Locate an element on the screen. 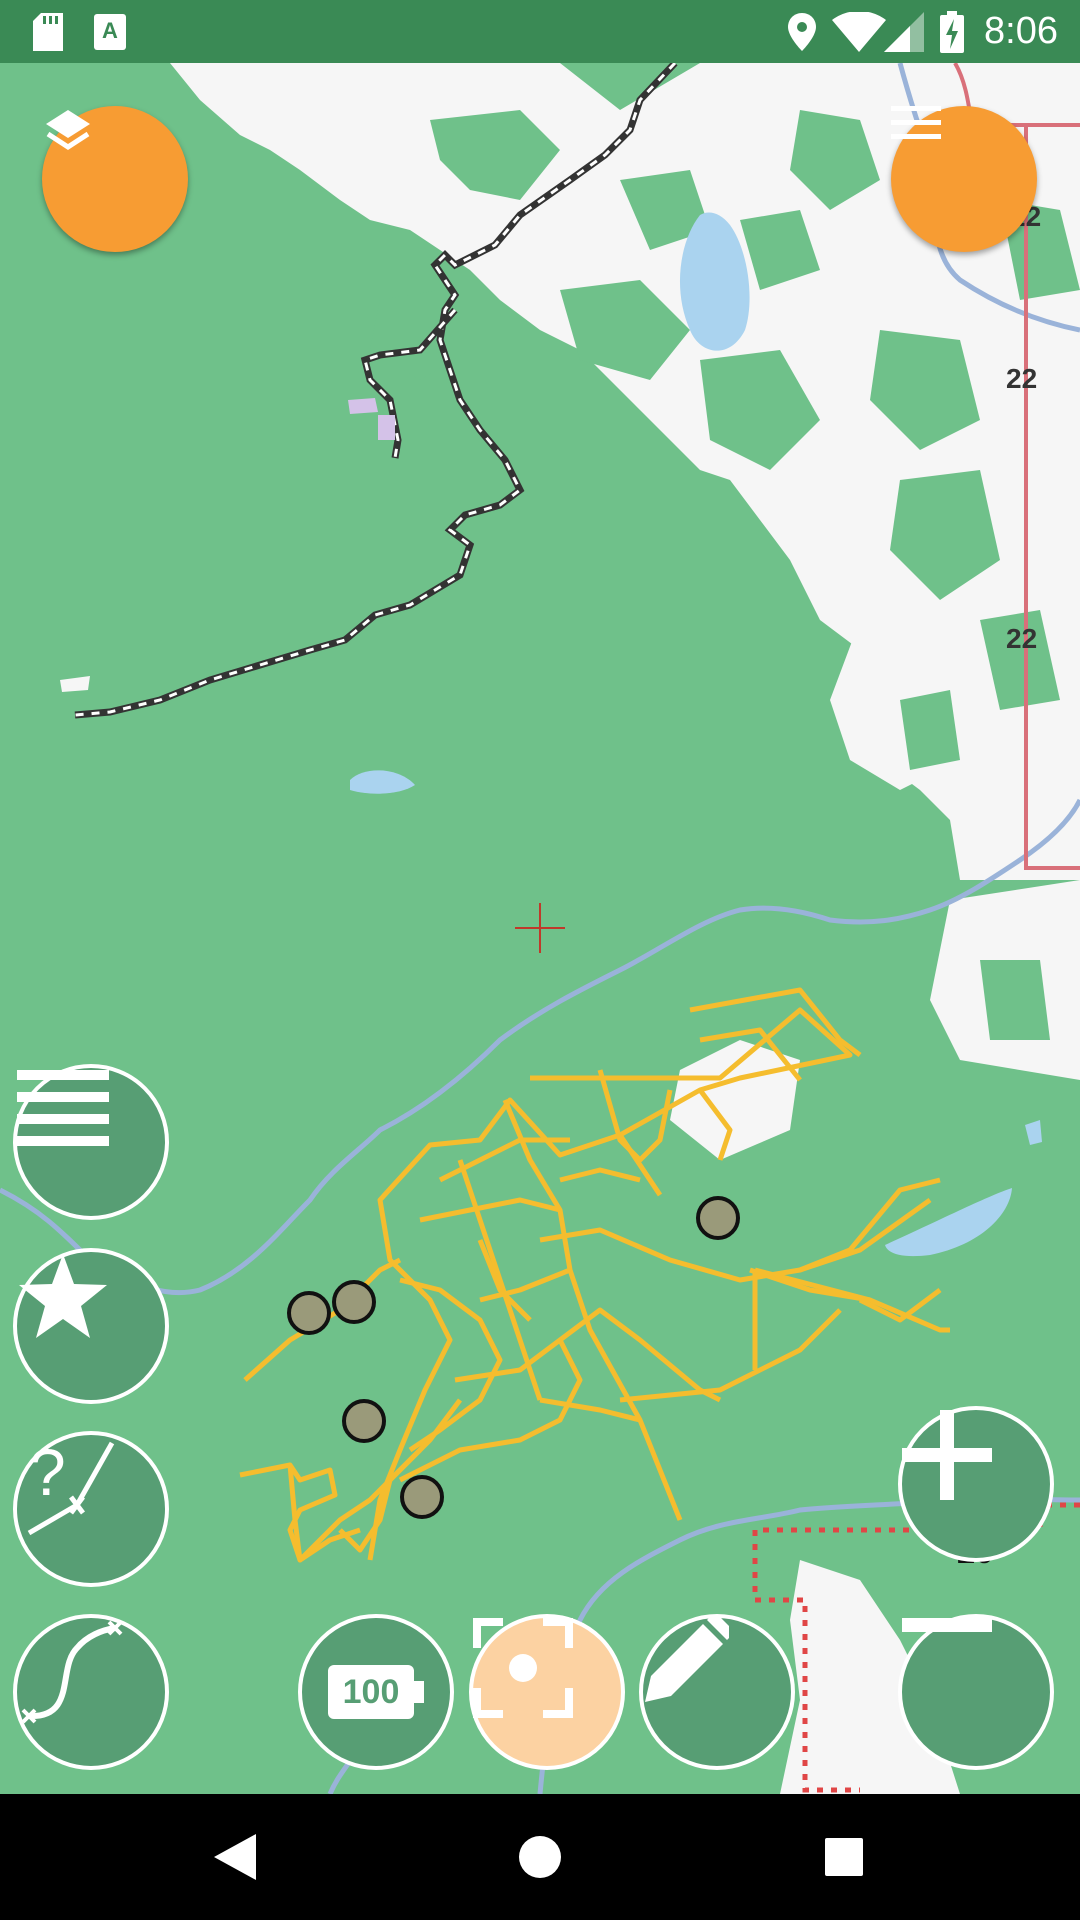  center-location-button is located at coordinates (547, 1692).